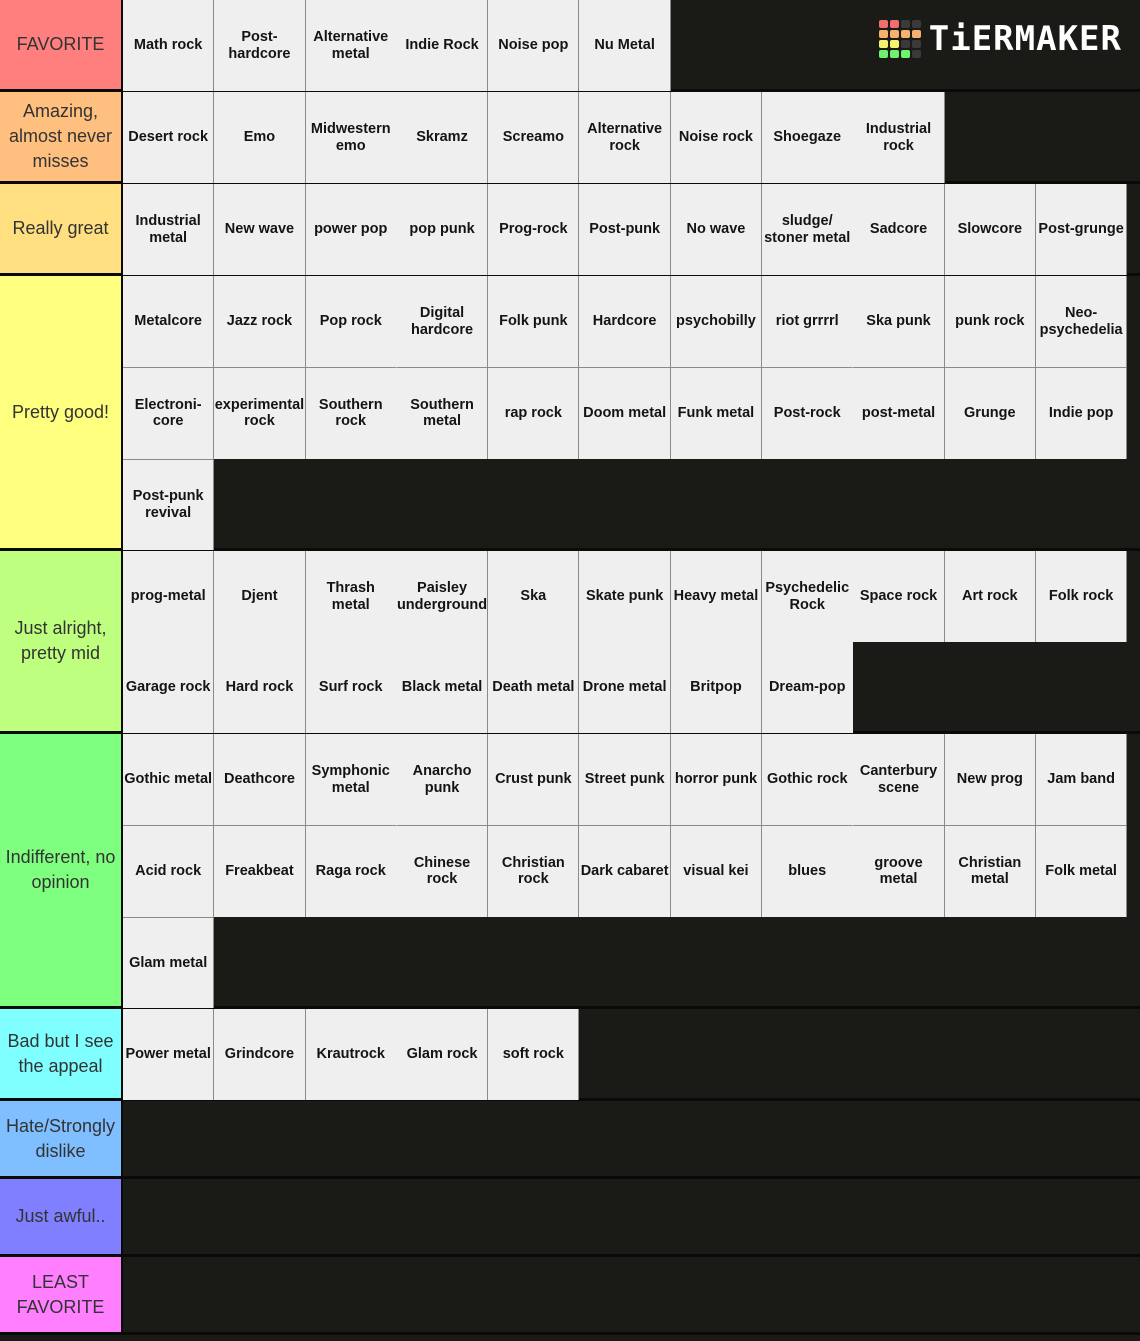 The height and width of the screenshot is (1341, 1140). What do you see at coordinates (716, 137) in the screenshot?
I see `tier-item-card: Noise rock` at bounding box center [716, 137].